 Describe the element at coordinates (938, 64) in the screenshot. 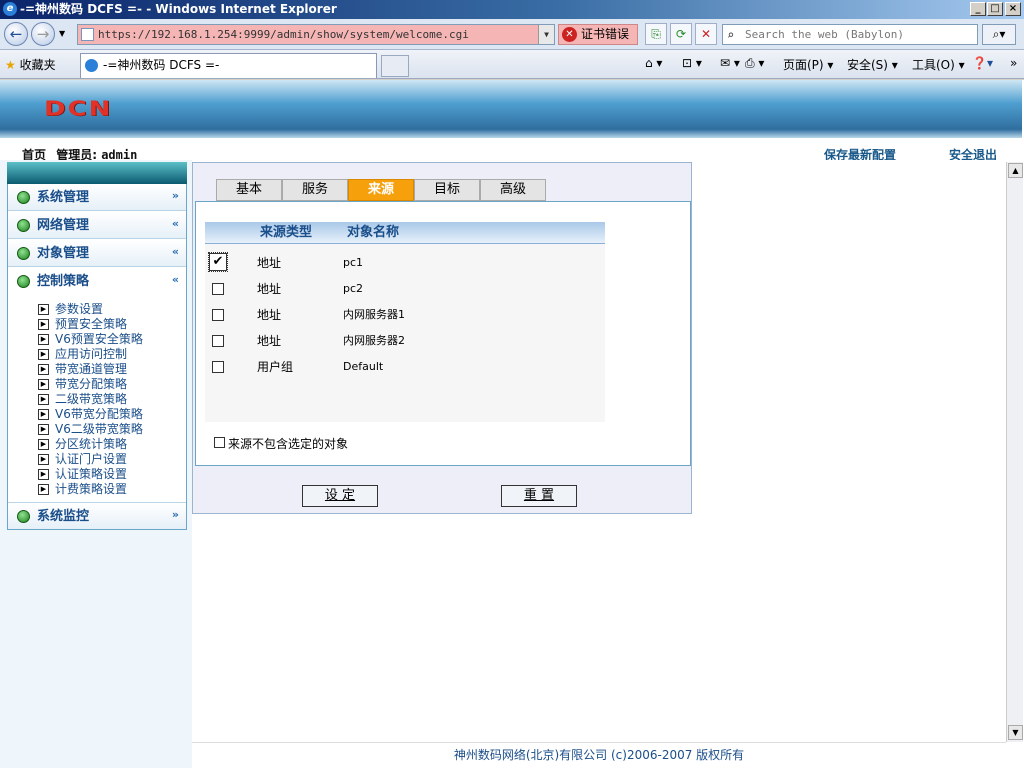

I see `tools-menu: 工具(O) ▾` at that location.